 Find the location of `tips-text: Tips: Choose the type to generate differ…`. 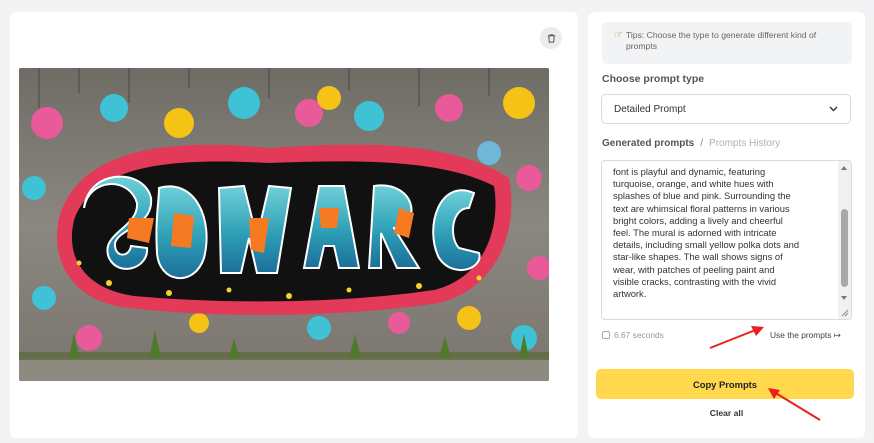

tips-text: Tips: Choose the type to generate differ… is located at coordinates (721, 40).